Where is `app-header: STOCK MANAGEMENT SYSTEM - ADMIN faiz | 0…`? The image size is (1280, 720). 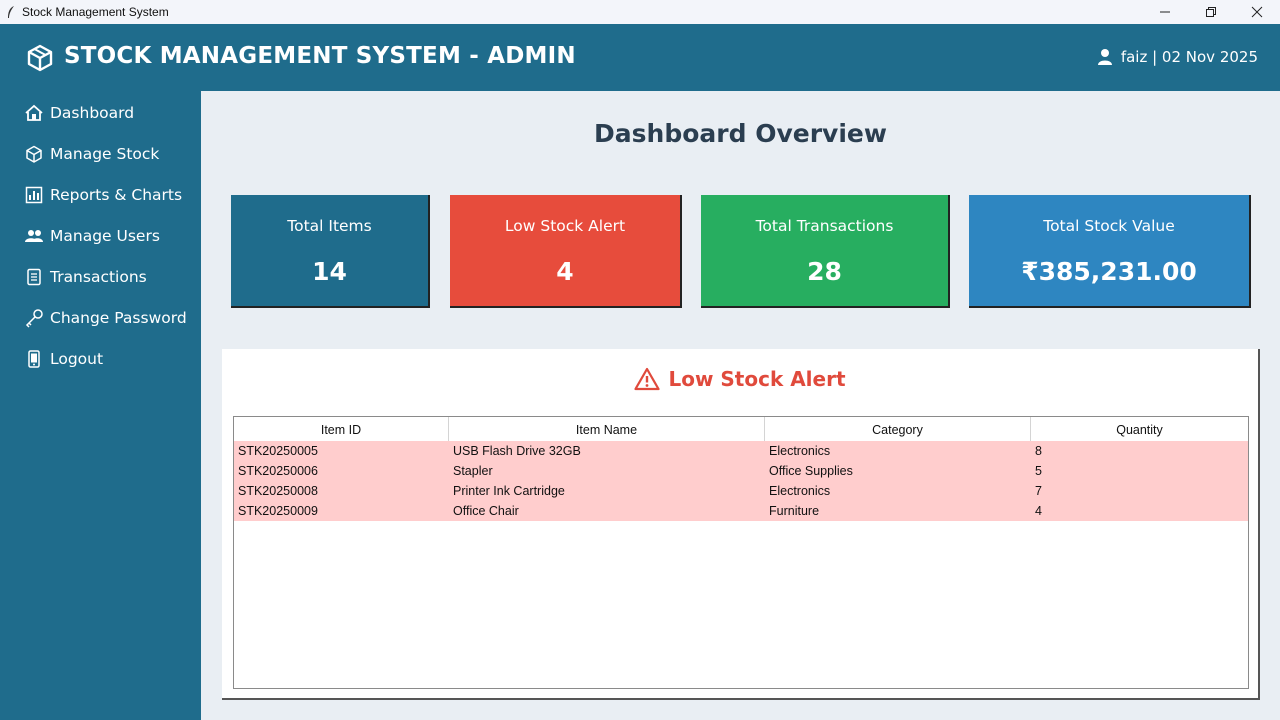
app-header: STOCK MANAGEMENT SYSTEM - ADMIN faiz | 0… is located at coordinates (640, 57).